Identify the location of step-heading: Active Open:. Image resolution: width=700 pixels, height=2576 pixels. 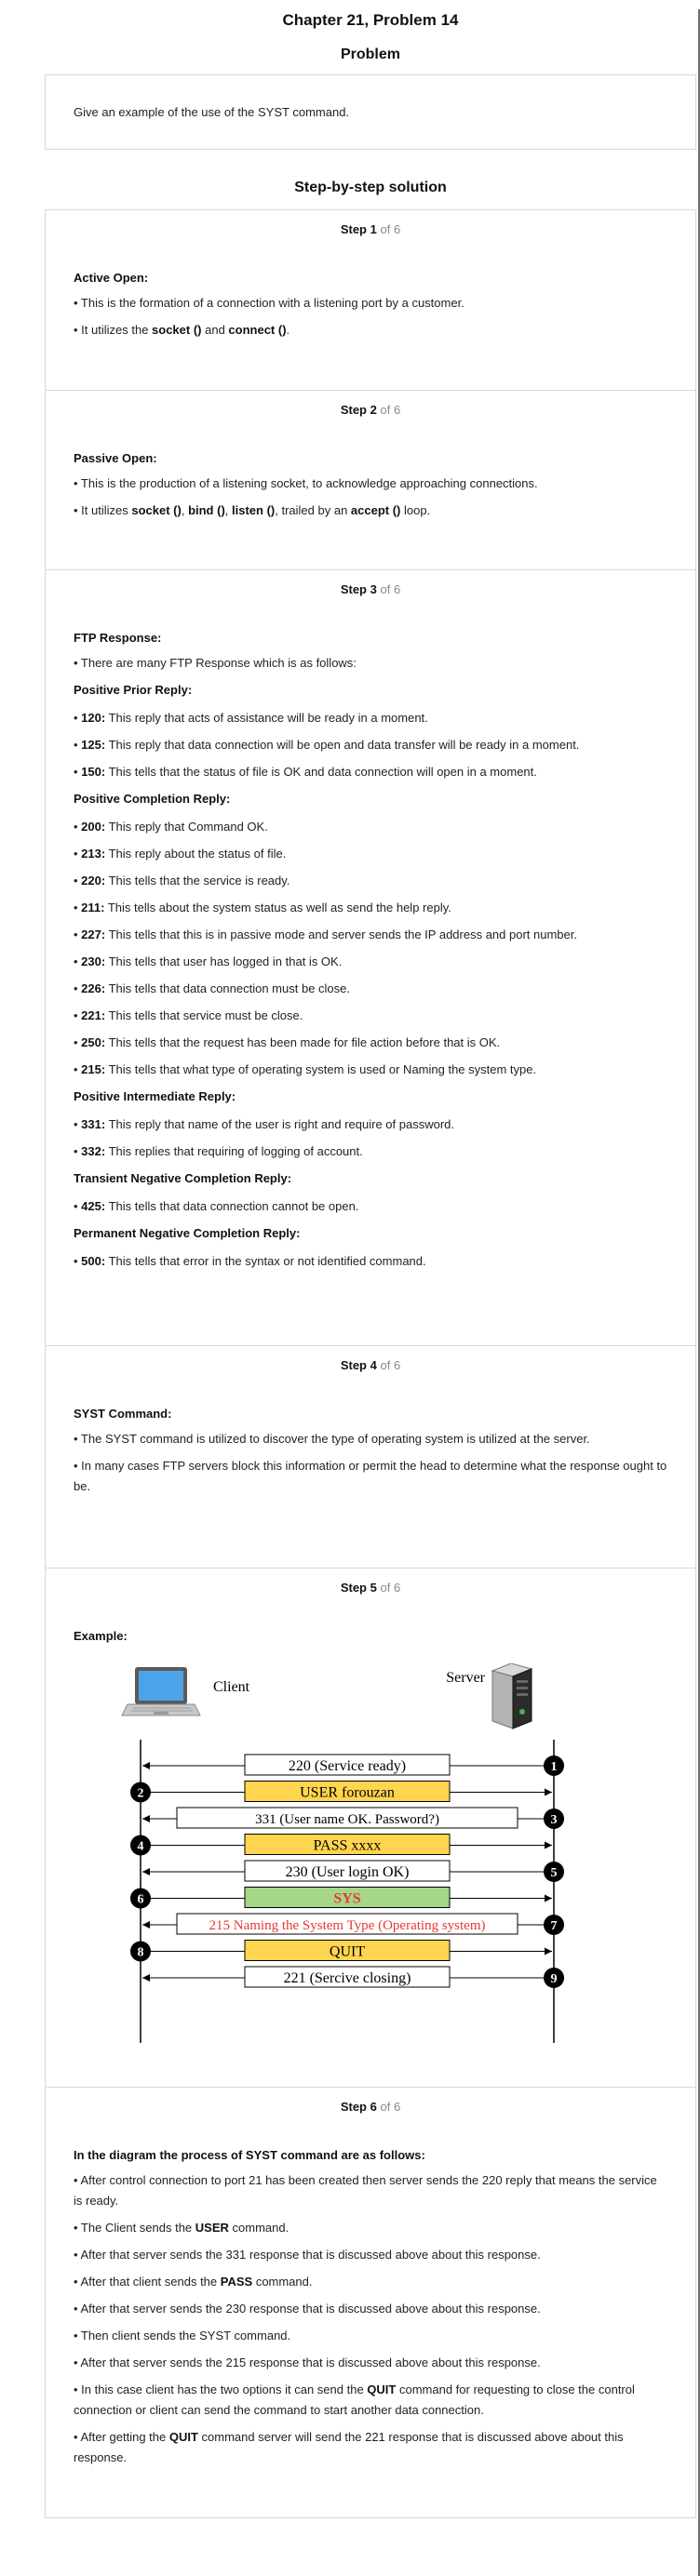
(111, 278).